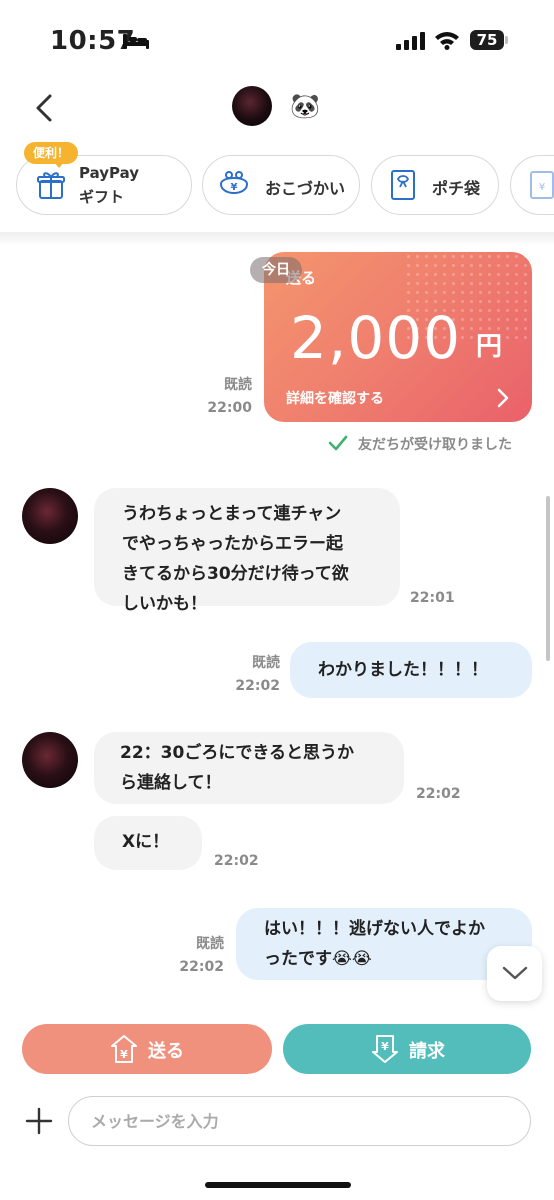 This screenshot has width=554, height=1200. I want to click on chat-scrollbar, so click(548, 578).